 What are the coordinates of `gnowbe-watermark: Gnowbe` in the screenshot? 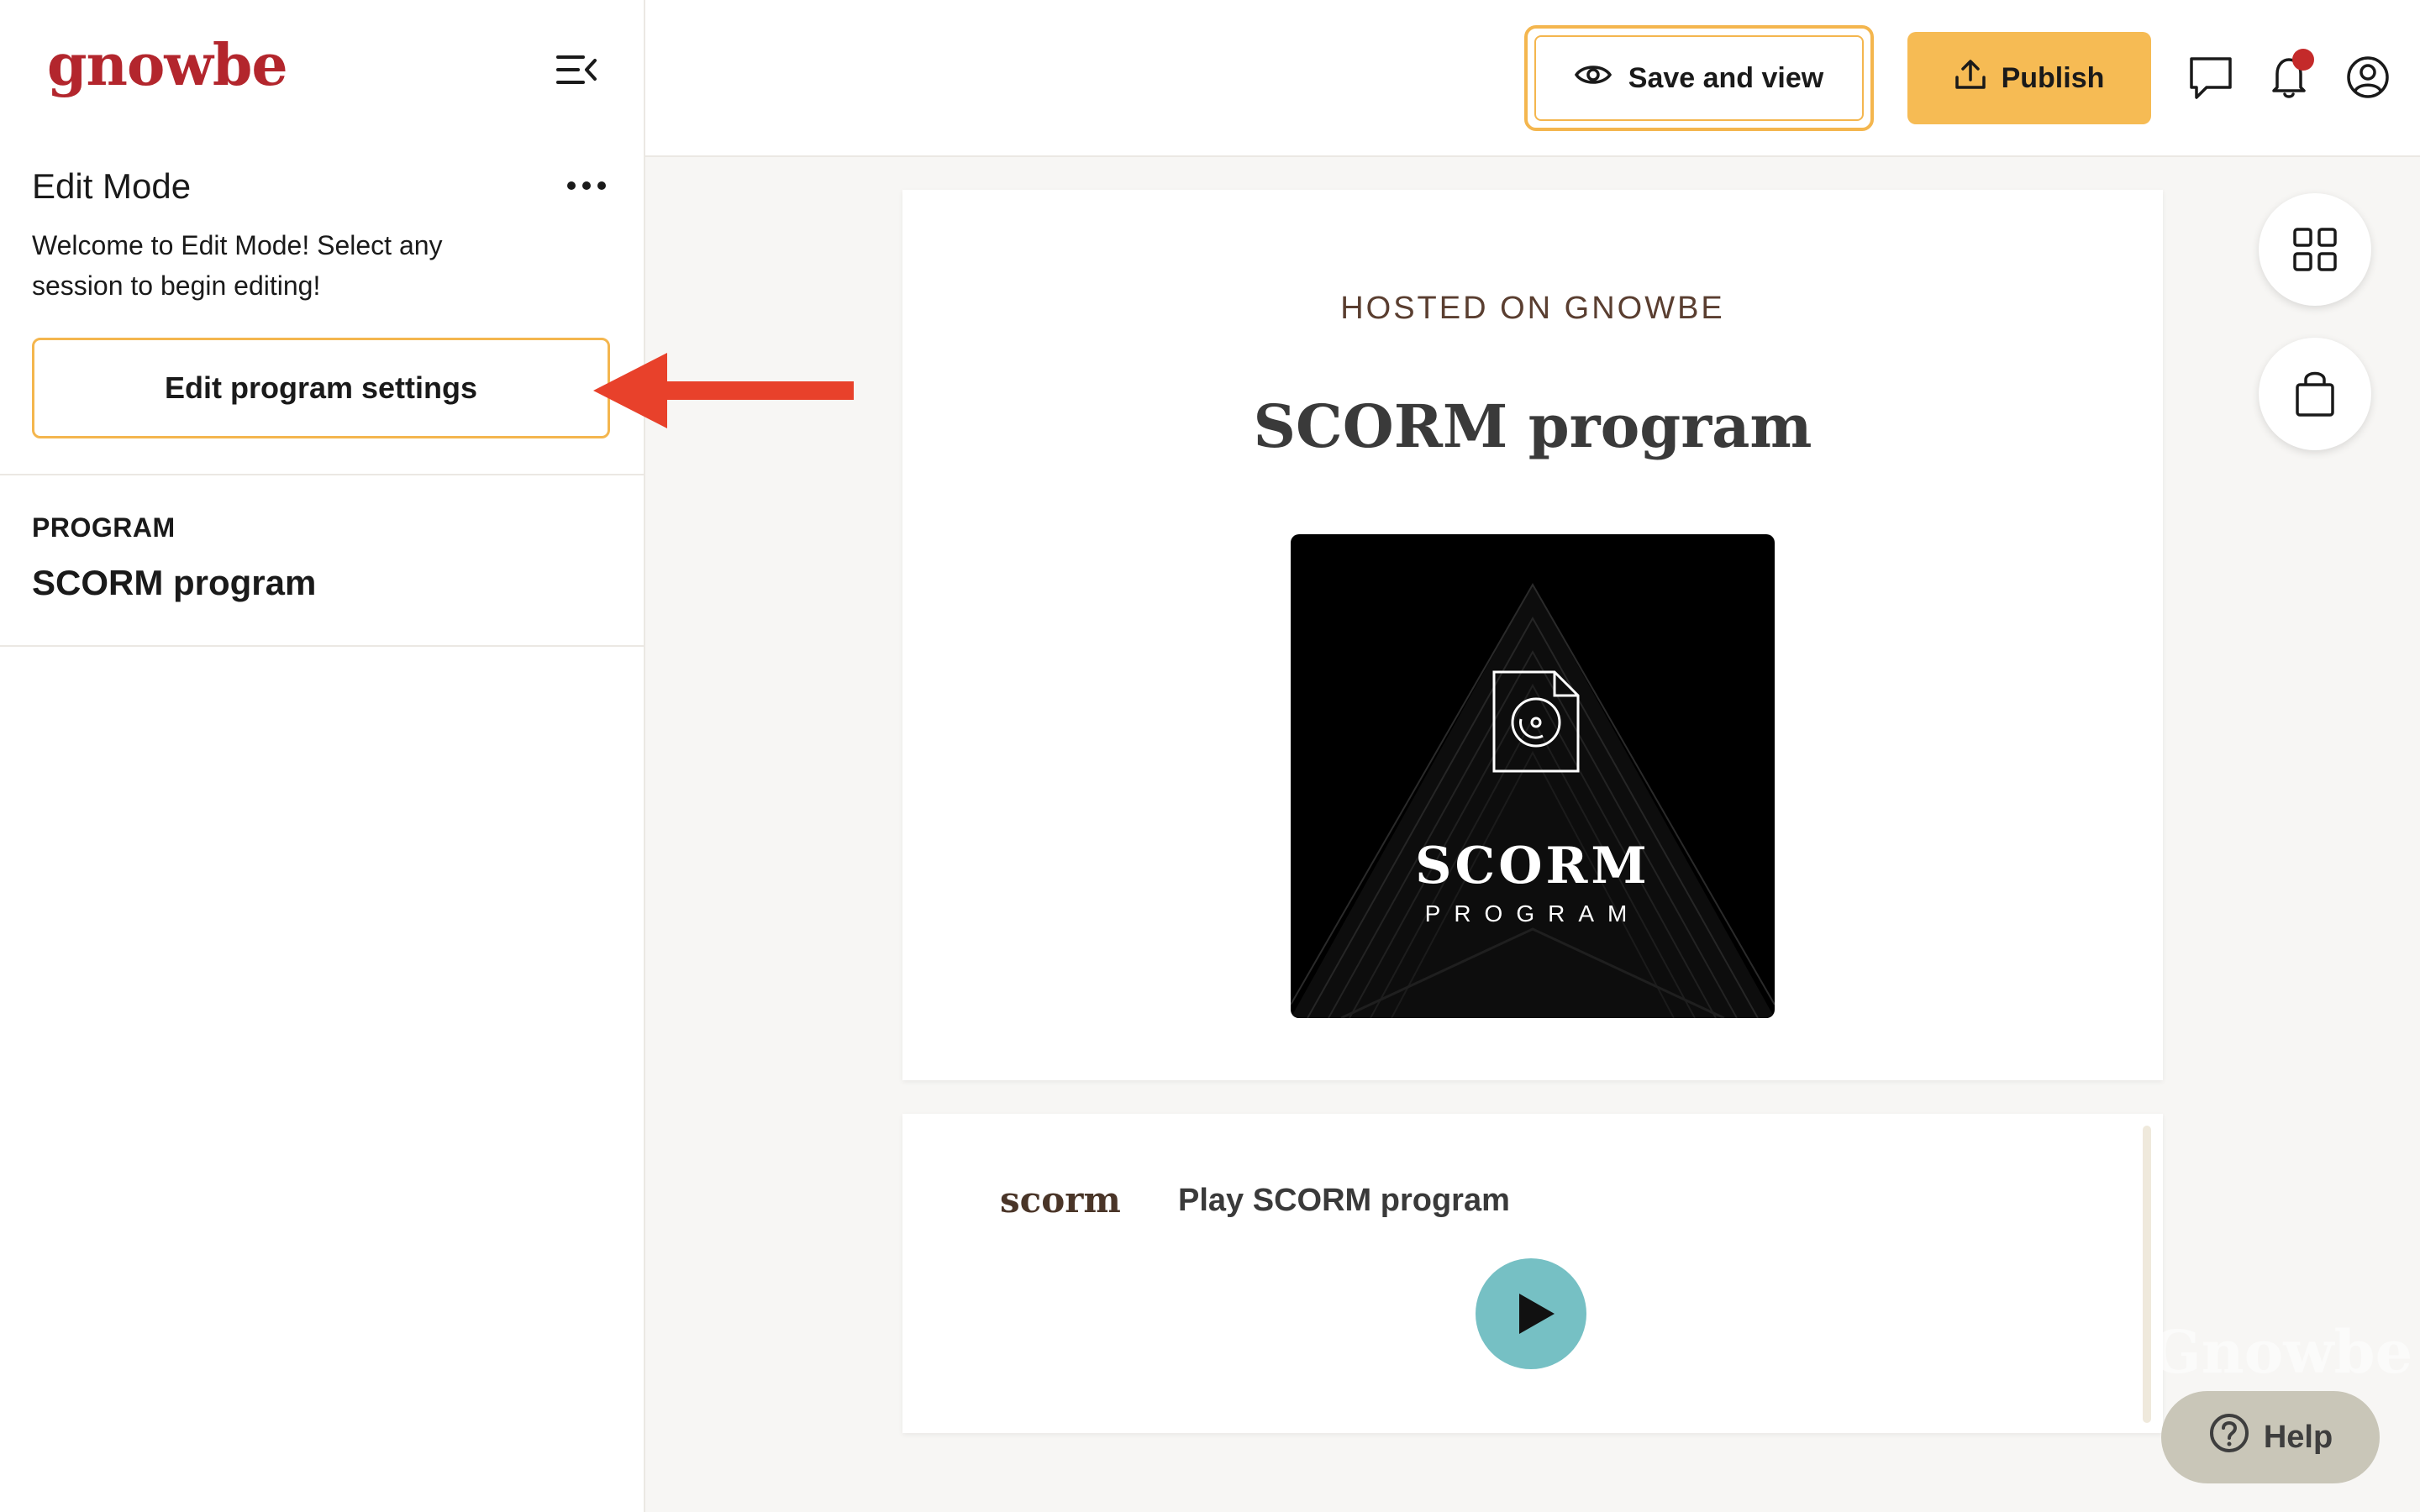 It's located at (2282, 1352).